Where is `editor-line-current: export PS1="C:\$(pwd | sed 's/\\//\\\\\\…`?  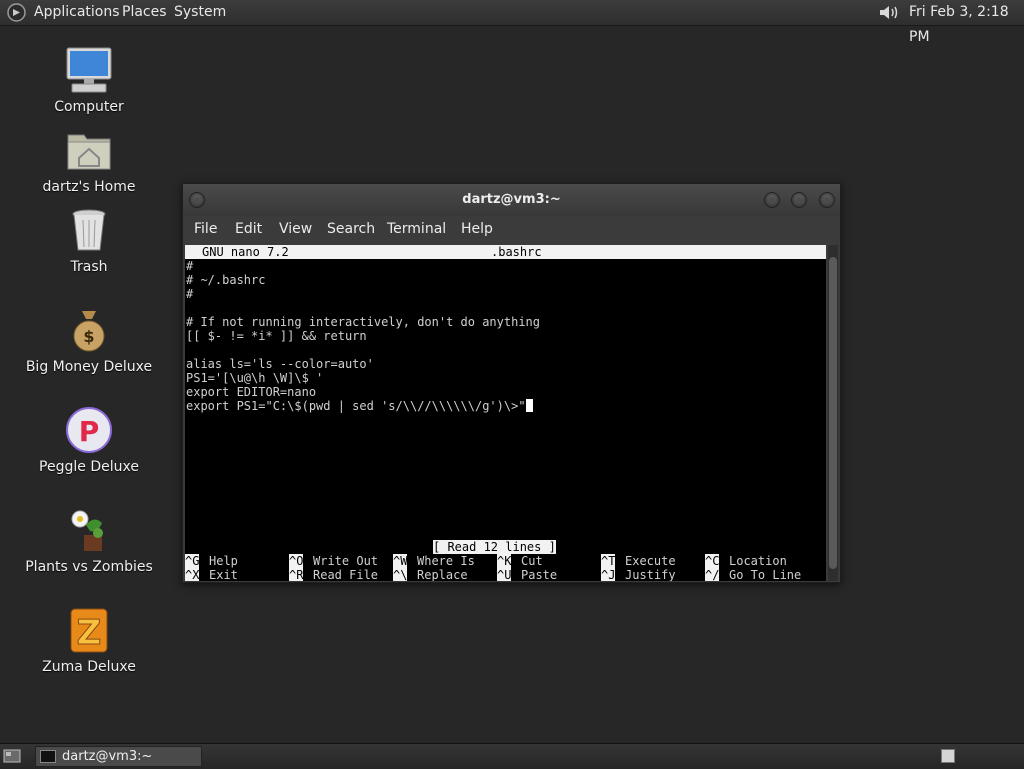 editor-line-current: export PS1="C:\$(pwd | sed 's/\\//\\\\\\… is located at coordinates (359, 406).